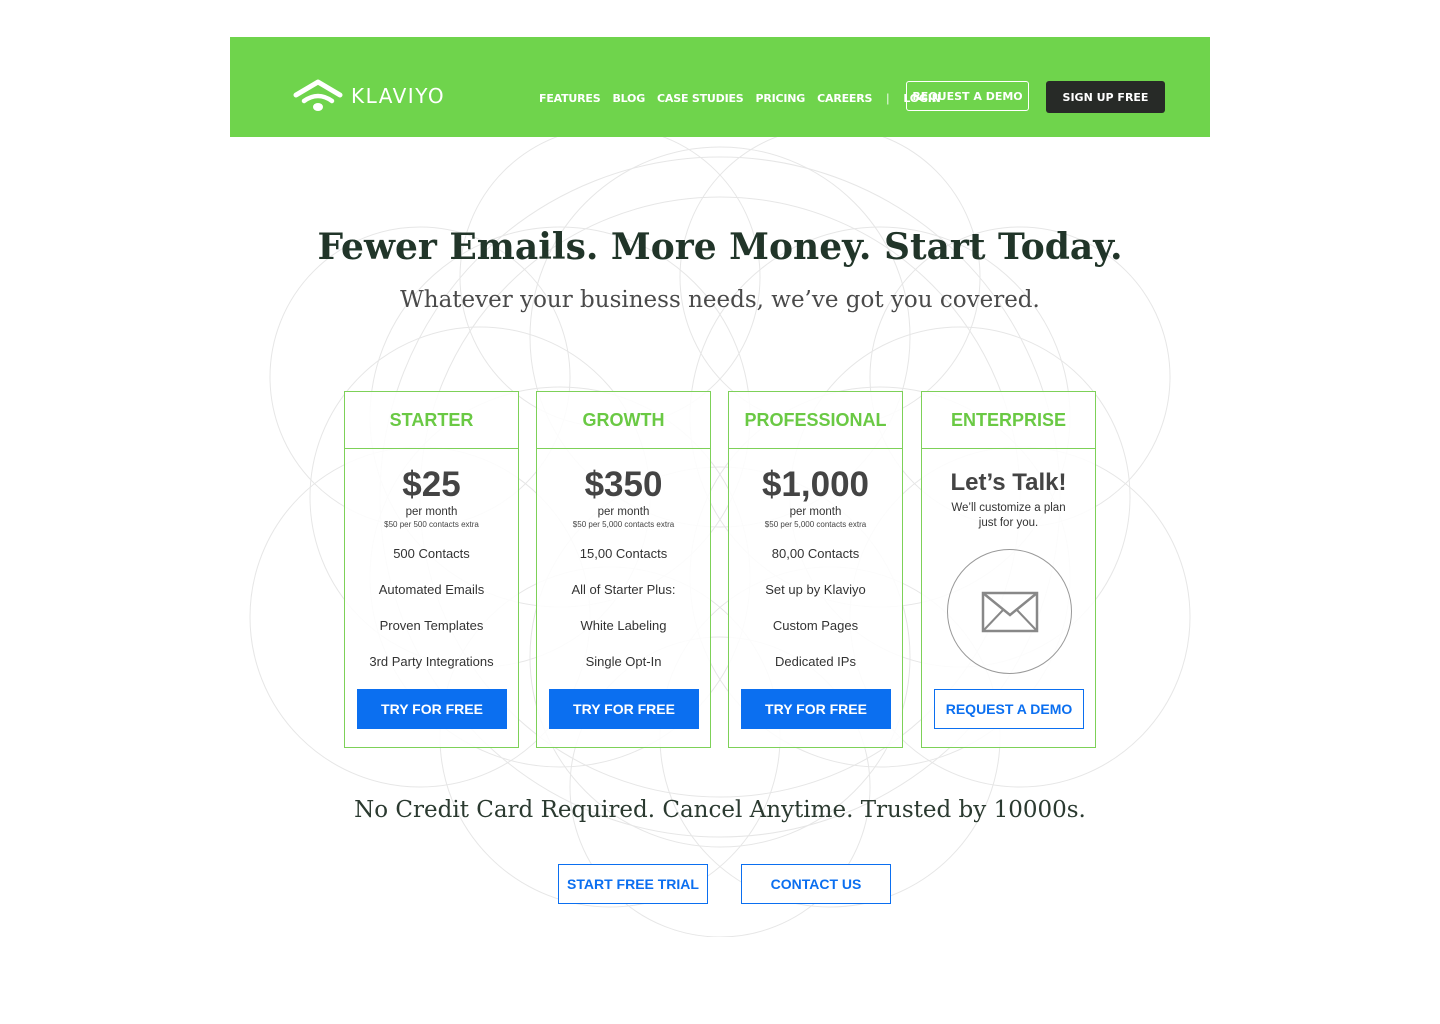 This screenshot has width=1440, height=1024. Describe the element at coordinates (431, 661) in the screenshot. I see `plan-feature: 3rd Party Integrations` at that location.